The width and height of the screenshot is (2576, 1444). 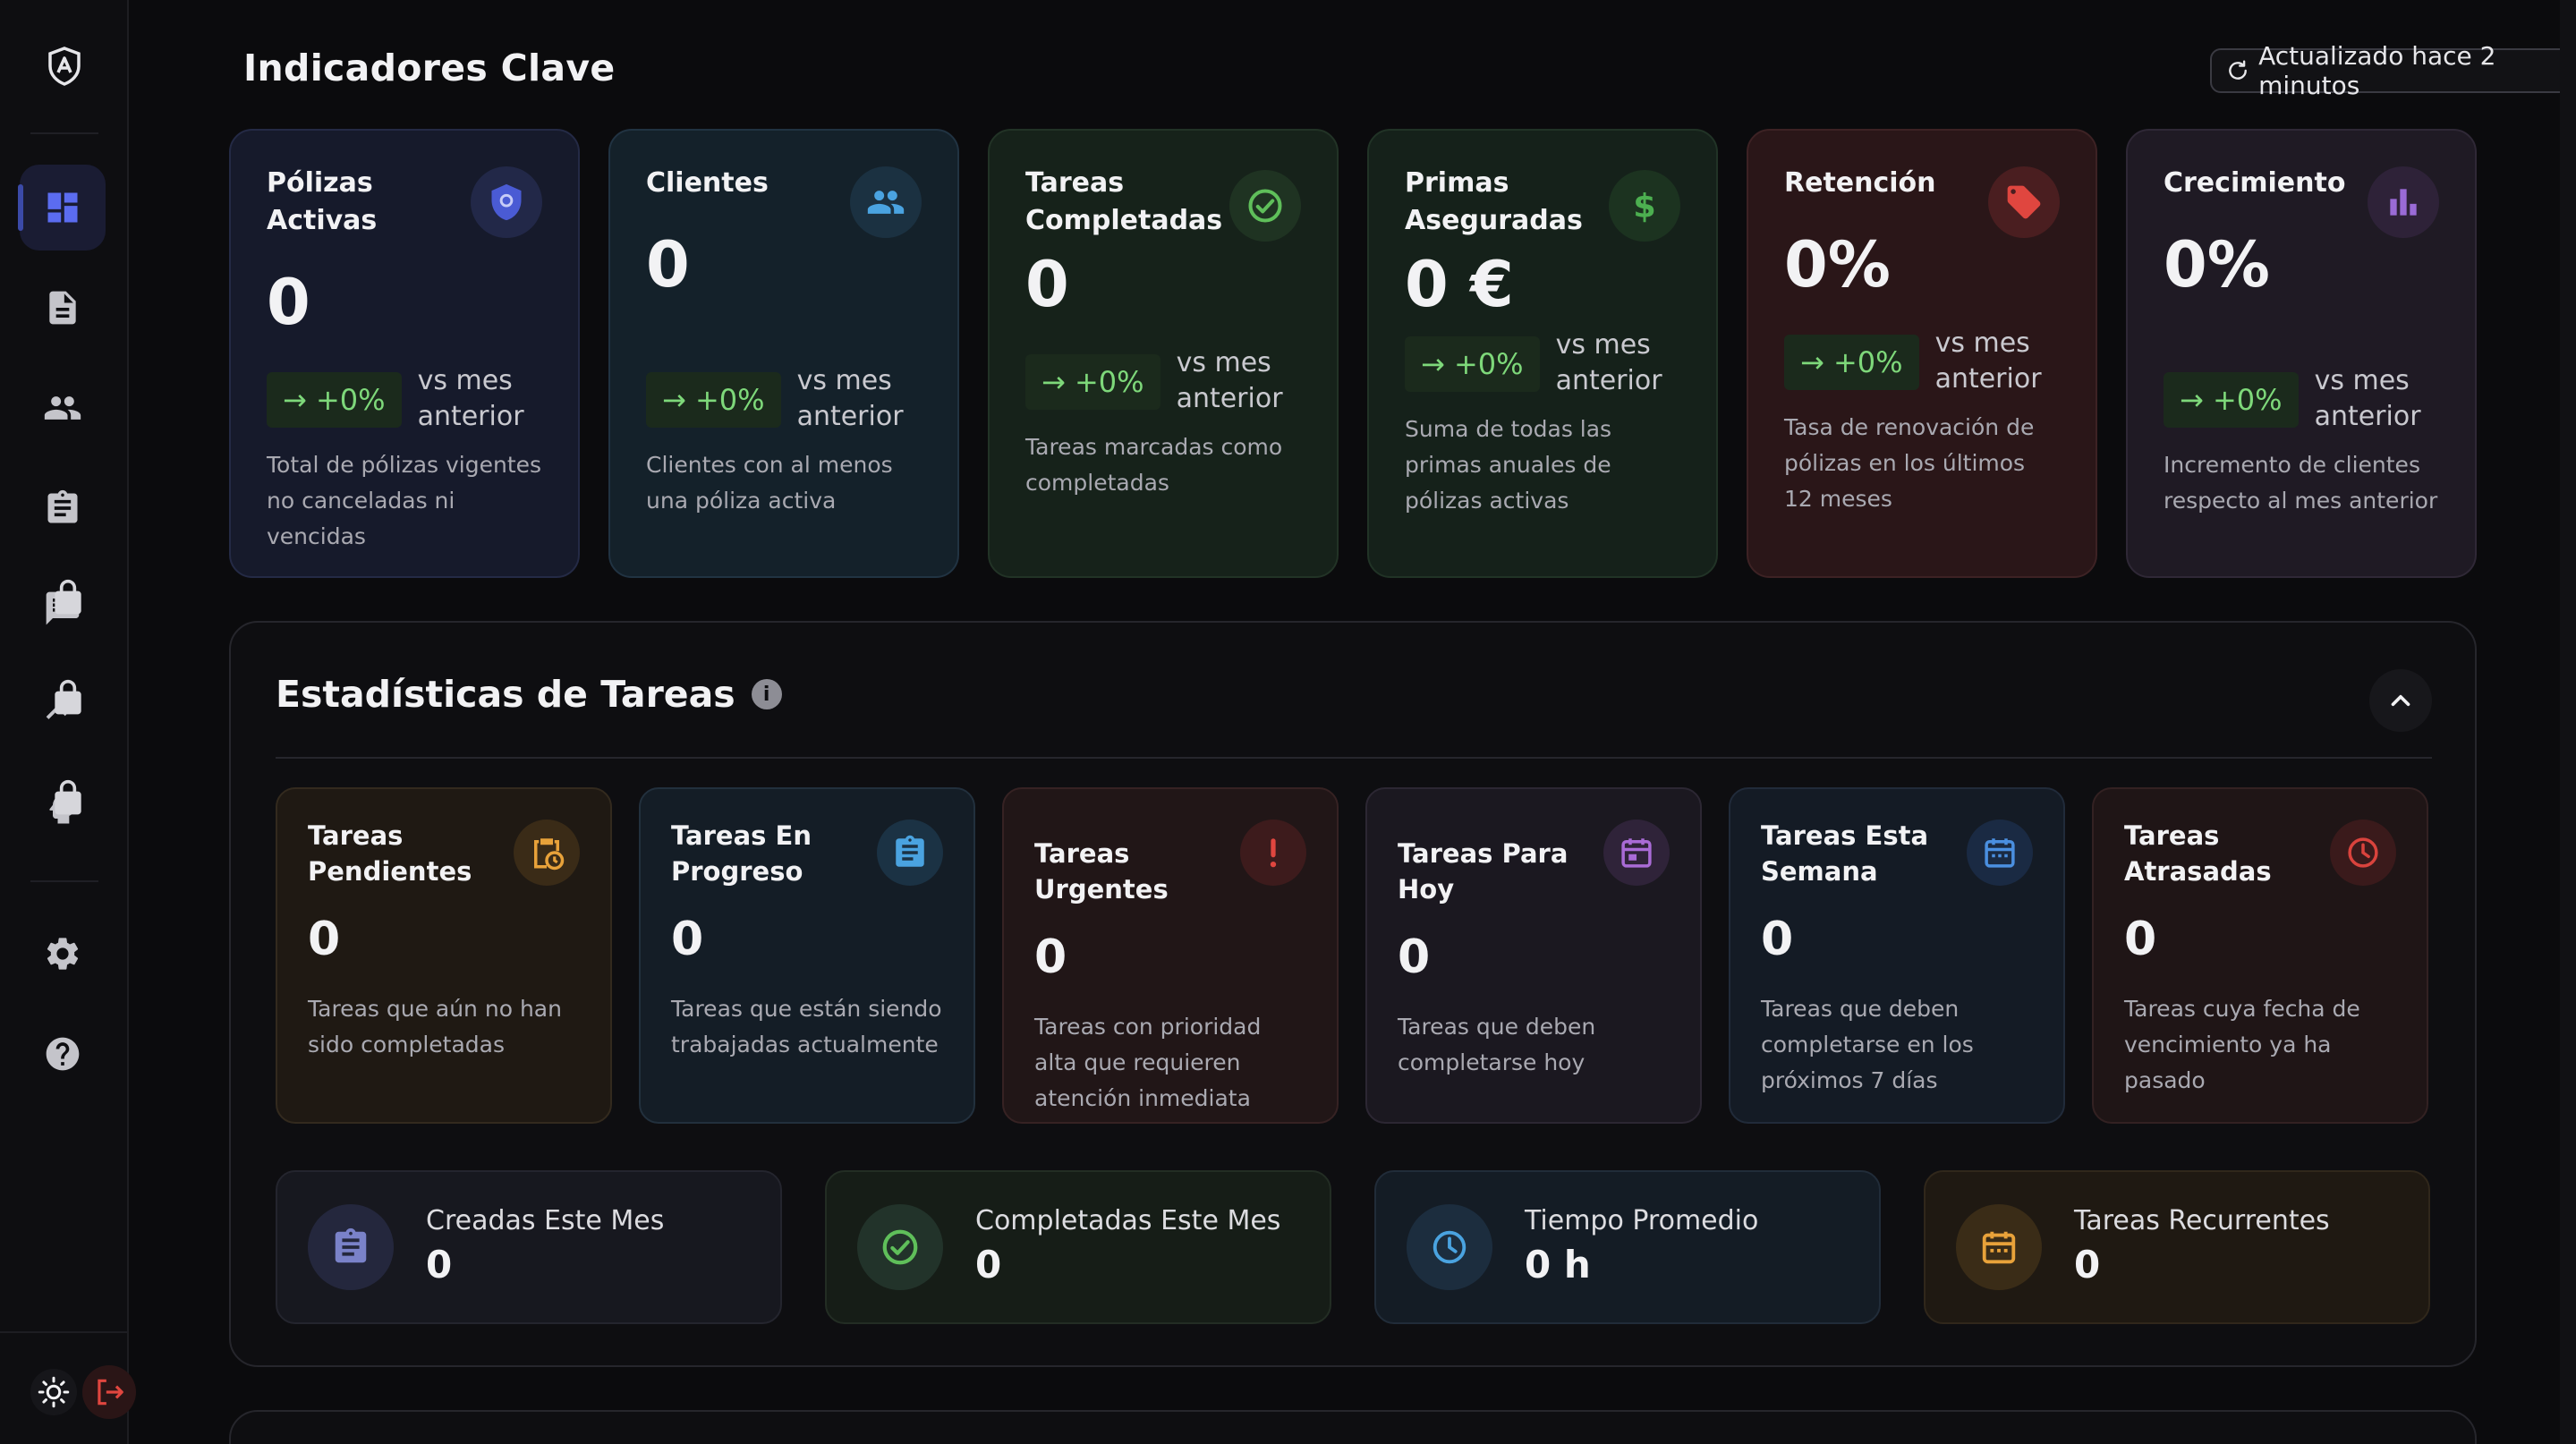 I want to click on exclamation-icon, so click(x=1273, y=853).